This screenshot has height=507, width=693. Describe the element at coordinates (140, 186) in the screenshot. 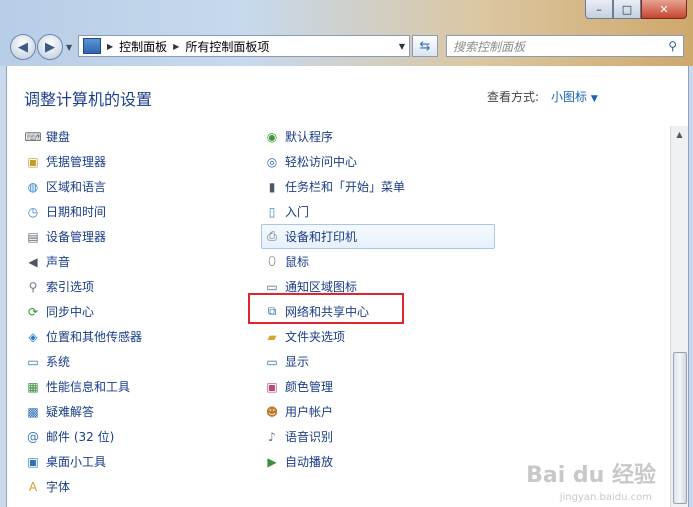

I see `control-panel-item: ◍ 区域和语言` at that location.